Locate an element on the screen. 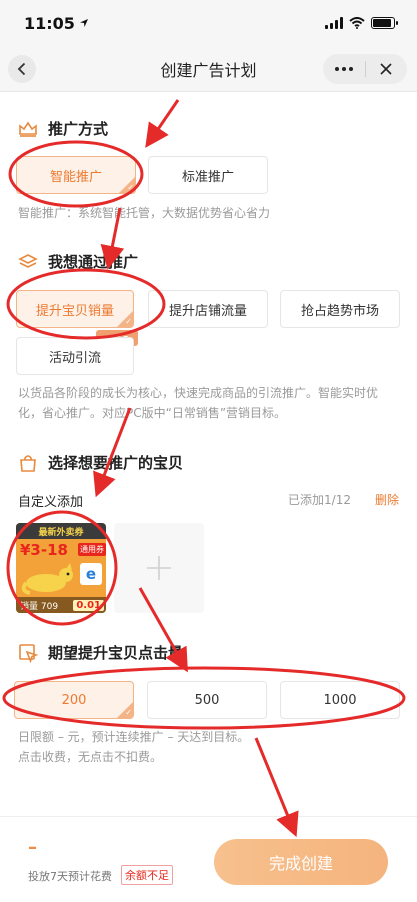 This screenshot has height=902, width=417. option-clicks-1000-label: 1000 is located at coordinates (340, 700).